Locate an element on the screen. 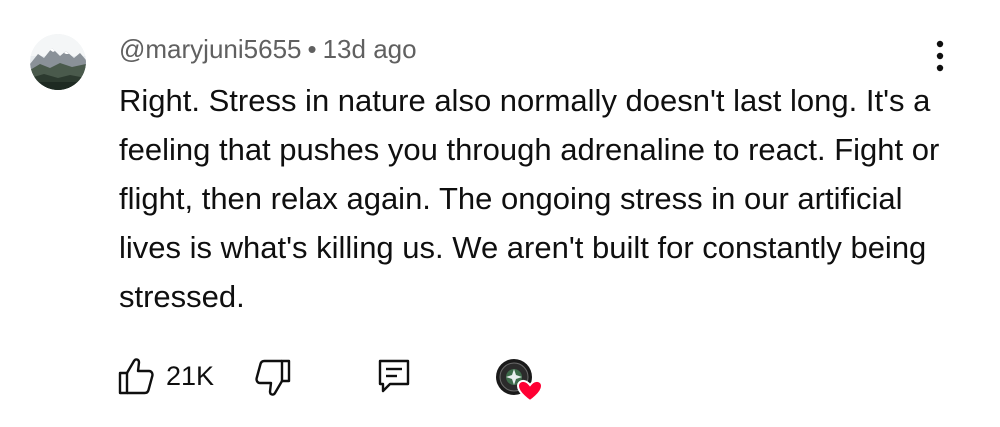 The image size is (1000, 427). comment-reply-icon is located at coordinates (394, 376).